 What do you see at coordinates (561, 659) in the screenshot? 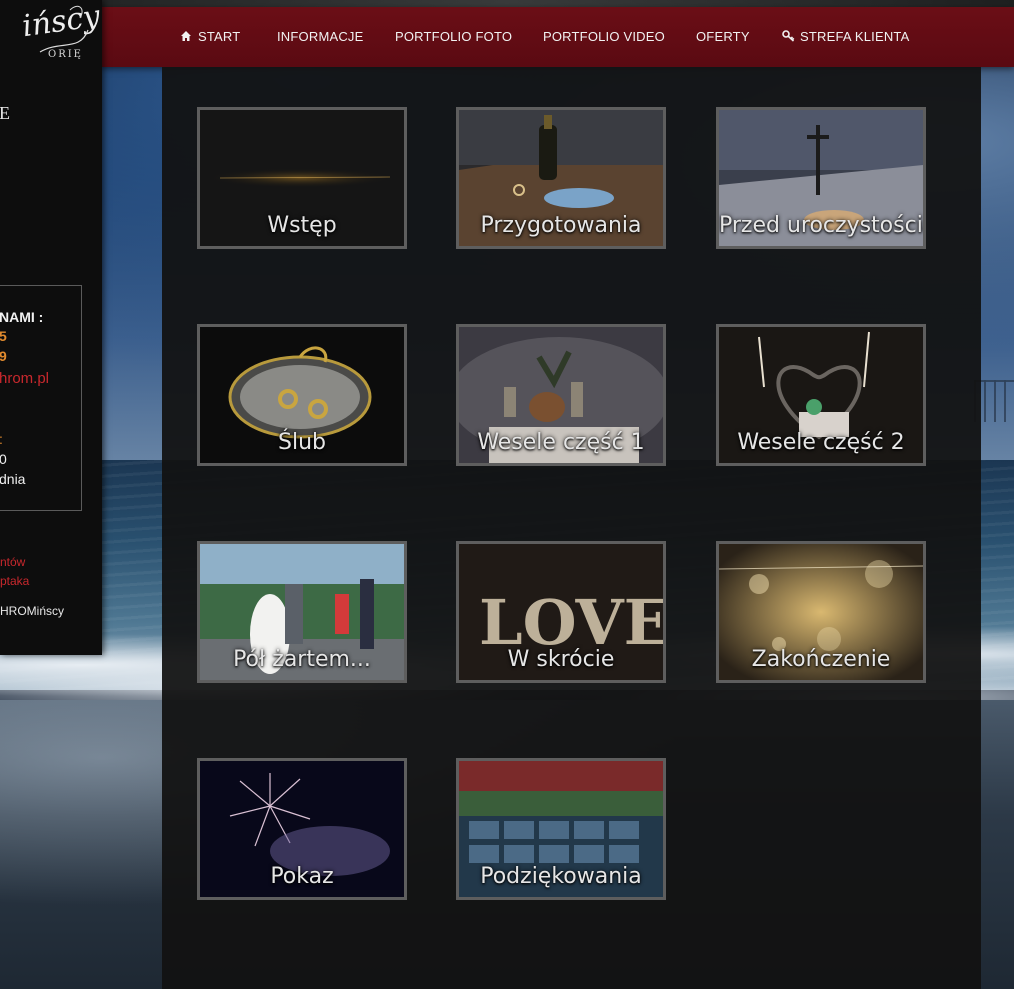
I see `gallery-item-label: W skrócie` at bounding box center [561, 659].